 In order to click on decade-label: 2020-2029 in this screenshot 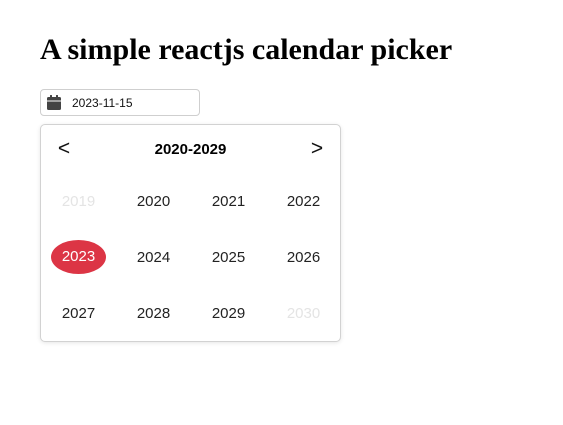, I will do `click(190, 149)`.